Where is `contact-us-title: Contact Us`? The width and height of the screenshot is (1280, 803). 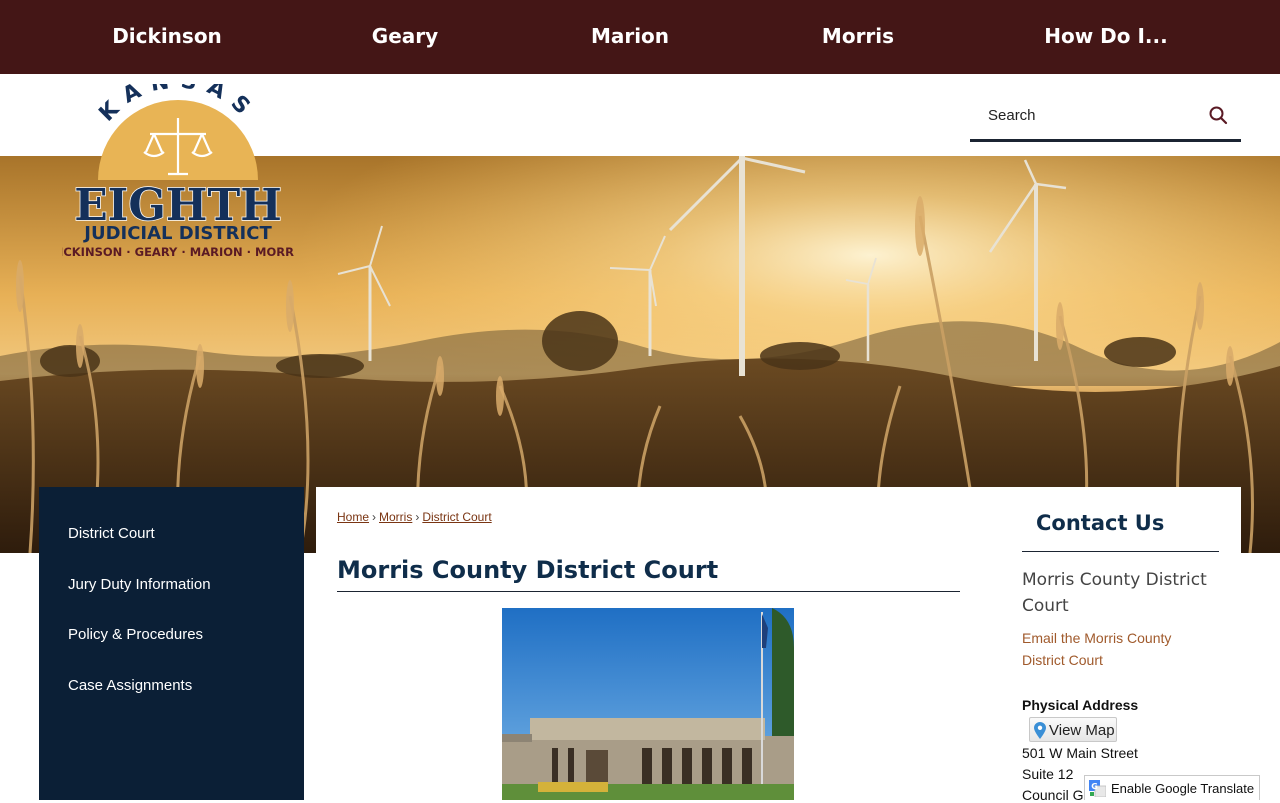 contact-us-title: Contact Us is located at coordinates (1100, 523).